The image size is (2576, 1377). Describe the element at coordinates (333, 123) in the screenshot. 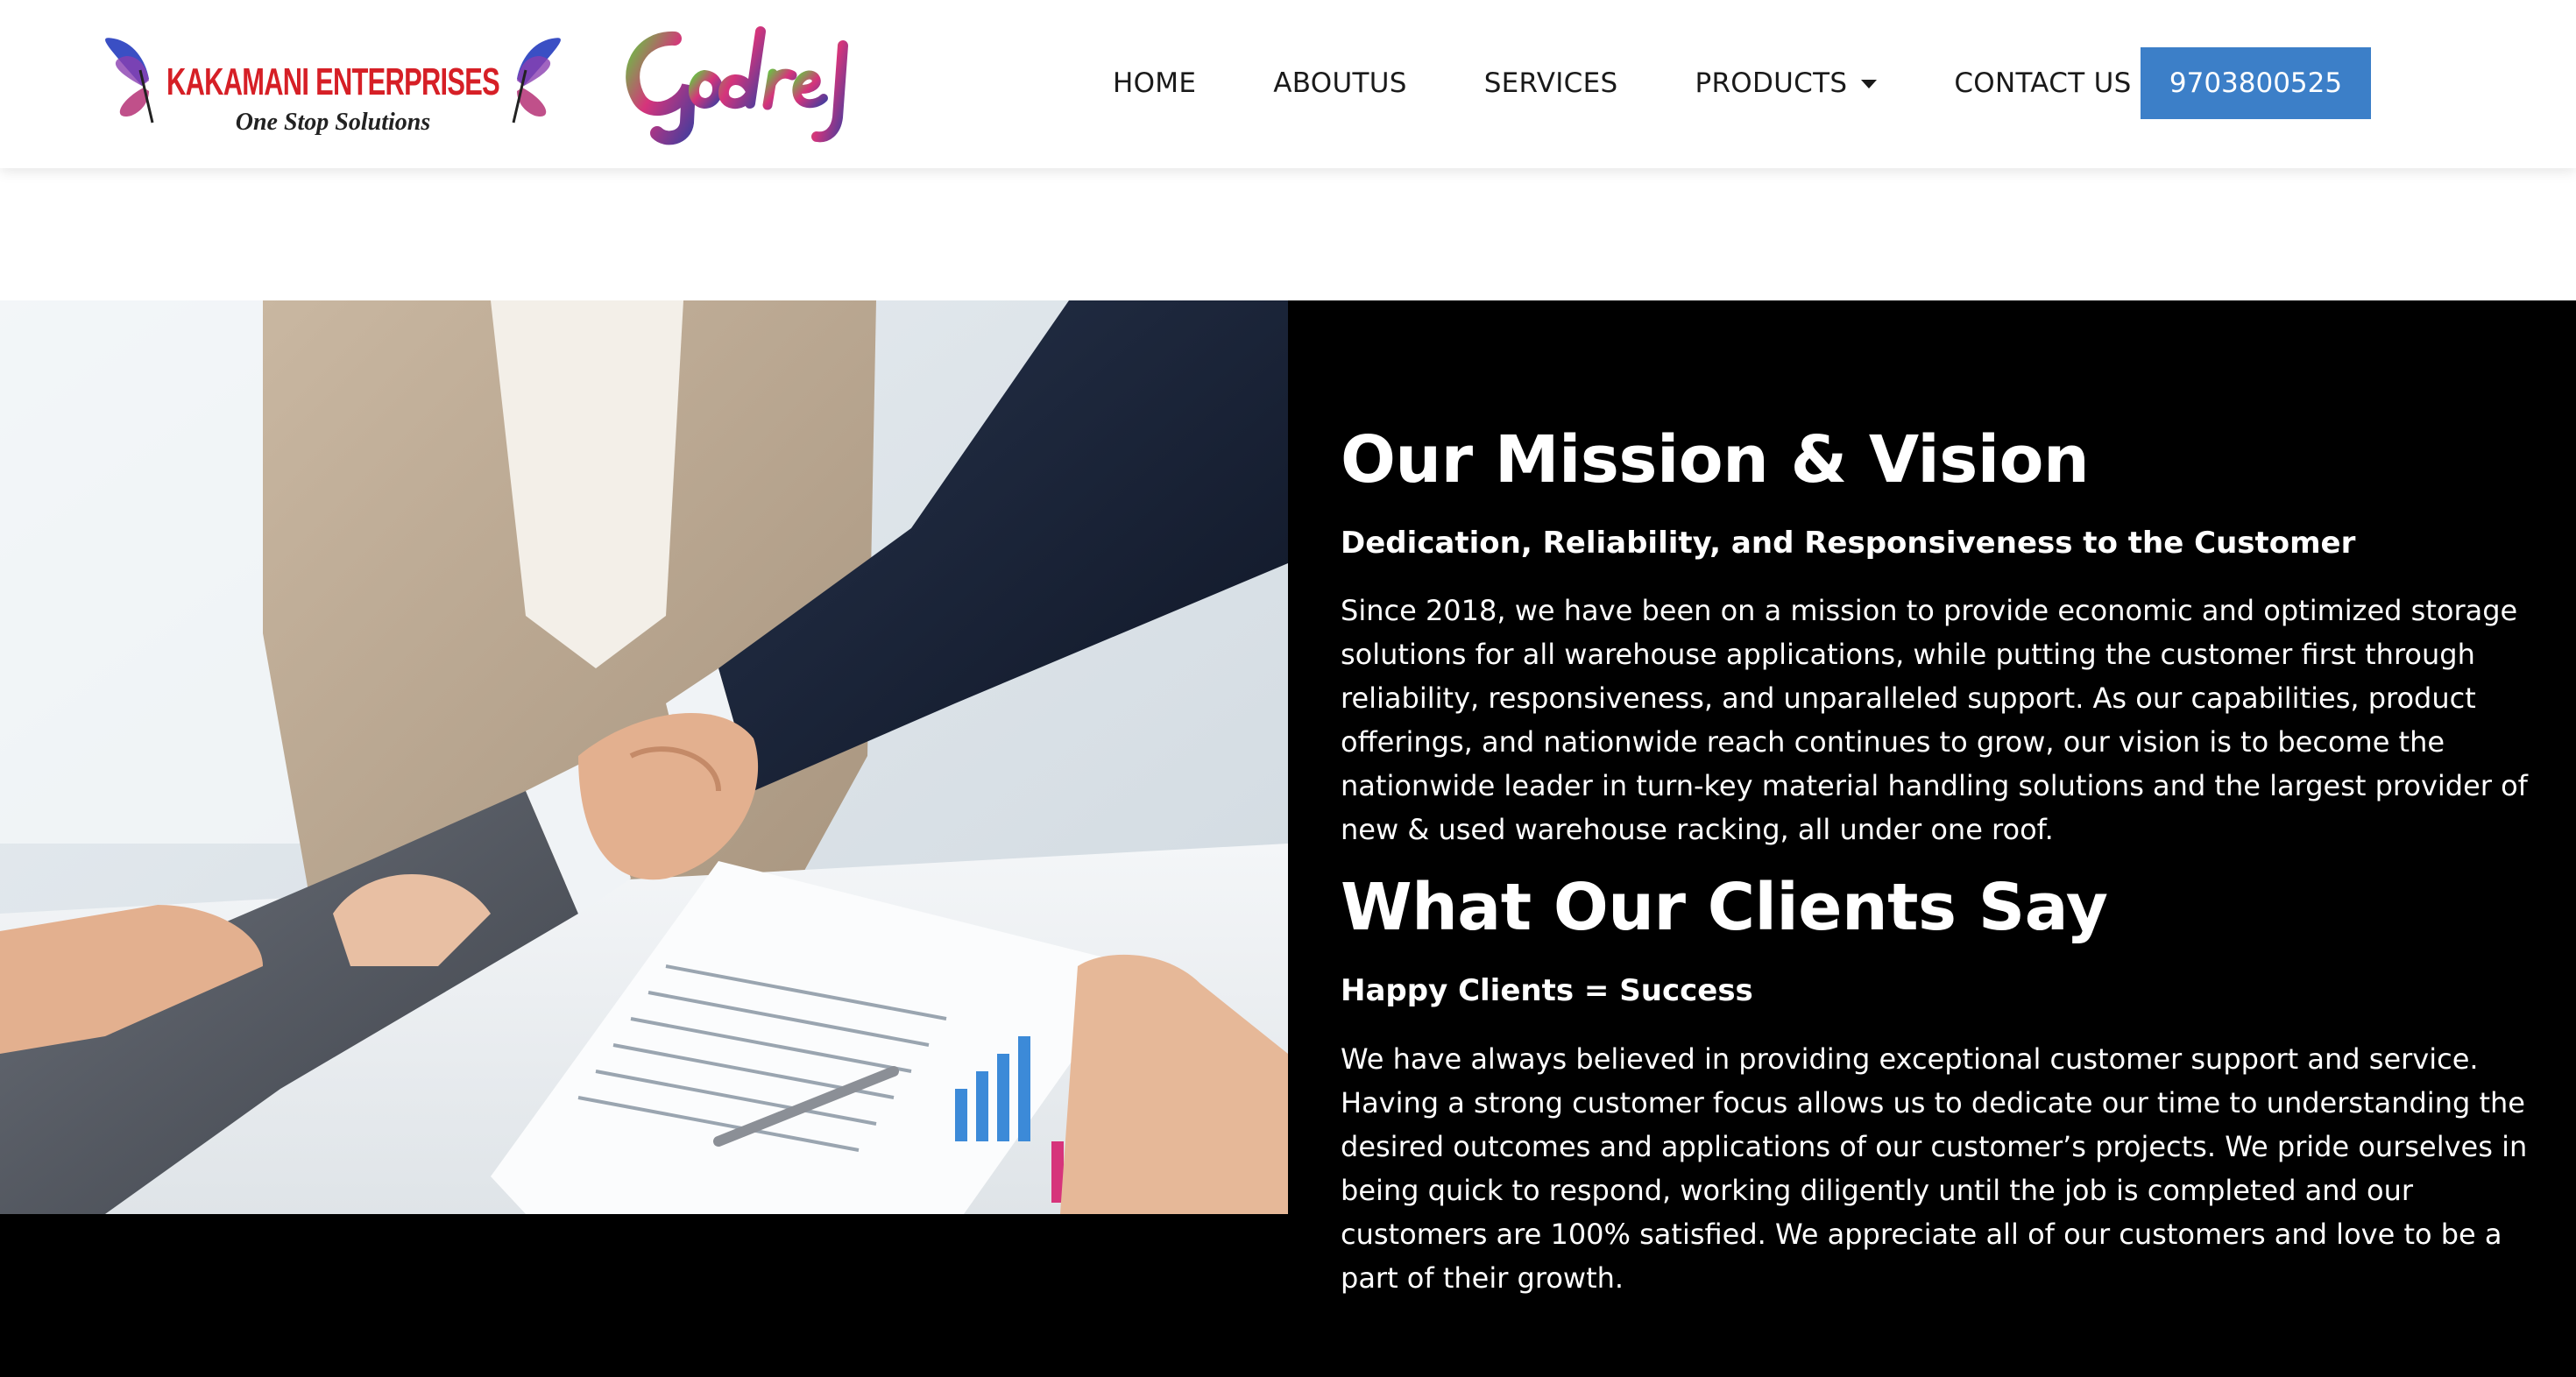

I see `svg-text: One Stop Solutions` at that location.